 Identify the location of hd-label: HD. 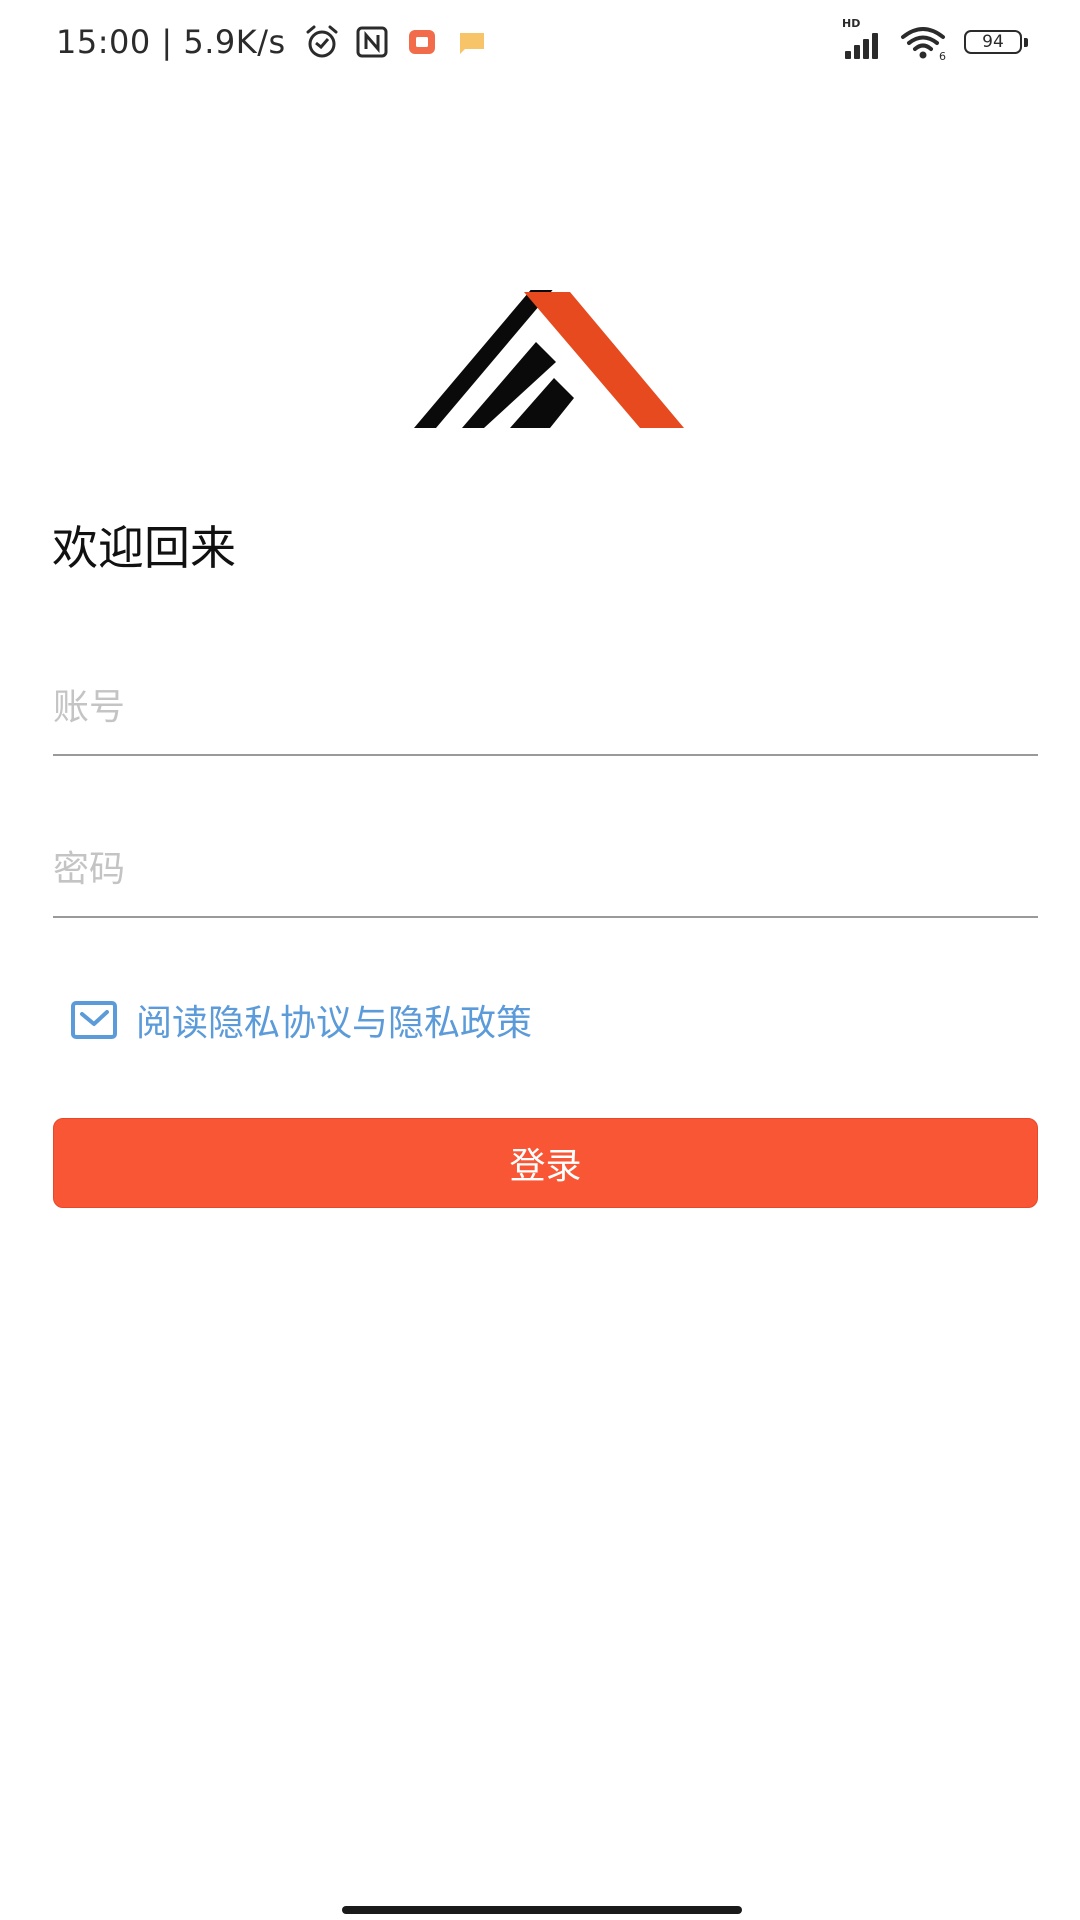
(851, 23).